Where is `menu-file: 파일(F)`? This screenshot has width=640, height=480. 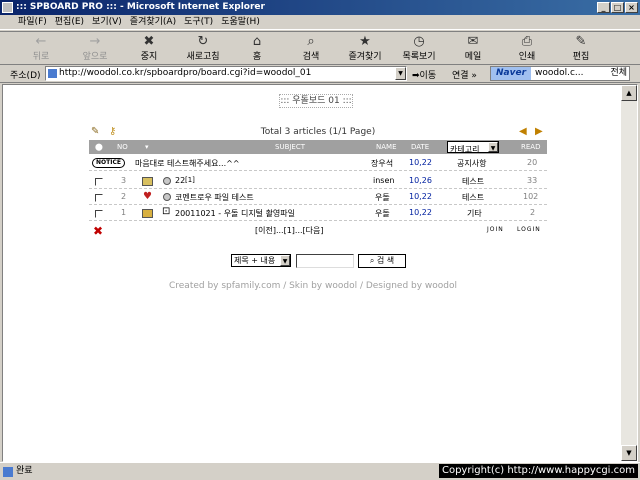
menu-file: 파일(F) is located at coordinates (32, 22).